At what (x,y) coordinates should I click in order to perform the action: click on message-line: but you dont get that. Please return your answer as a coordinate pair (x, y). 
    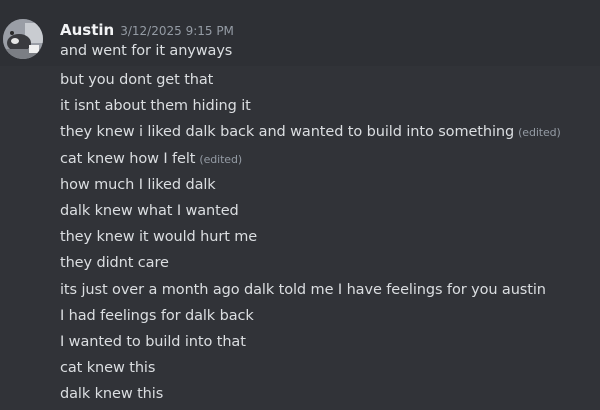
    Looking at the image, I should click on (136, 80).